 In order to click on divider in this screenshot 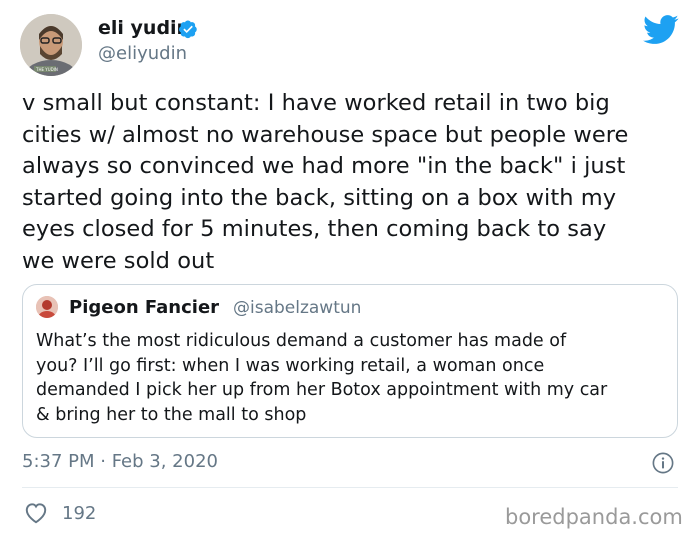, I will do `click(350, 487)`.